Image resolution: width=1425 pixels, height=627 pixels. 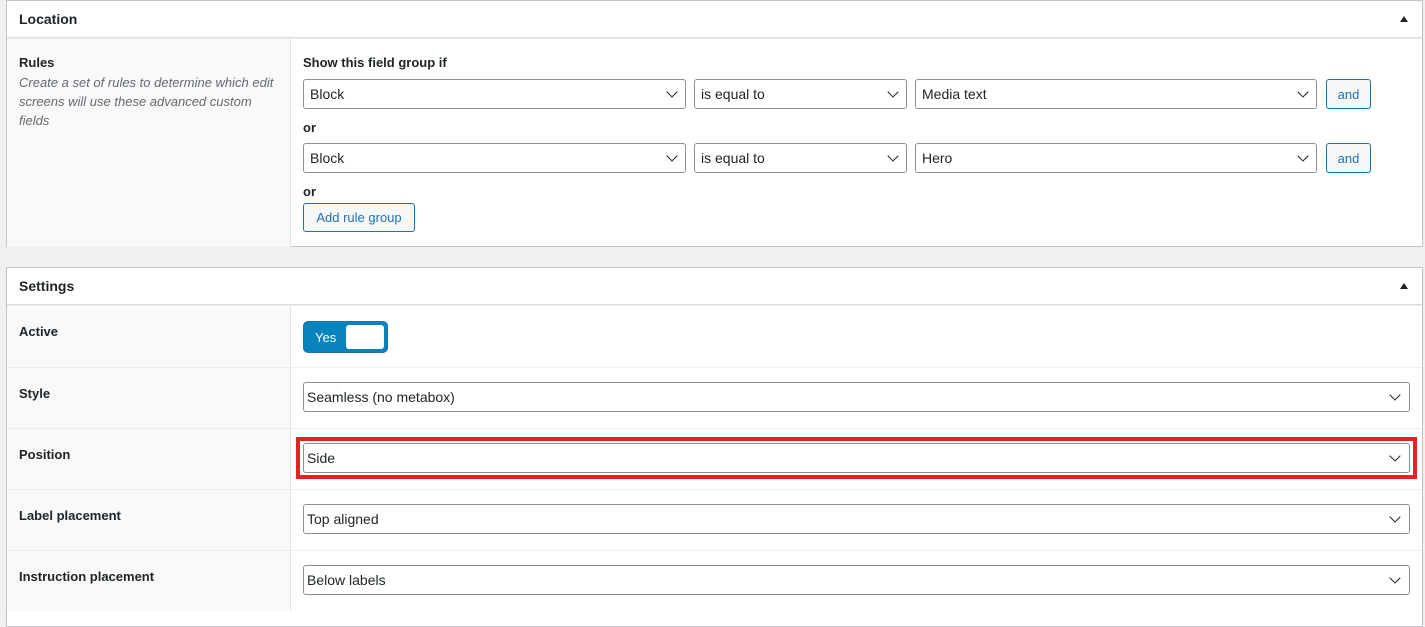 What do you see at coordinates (856, 336) in the screenshot?
I see `active-input-cell: Yes` at bounding box center [856, 336].